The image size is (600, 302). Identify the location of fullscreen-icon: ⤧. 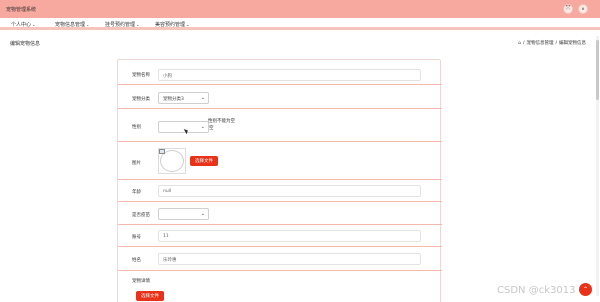
(568, 9).